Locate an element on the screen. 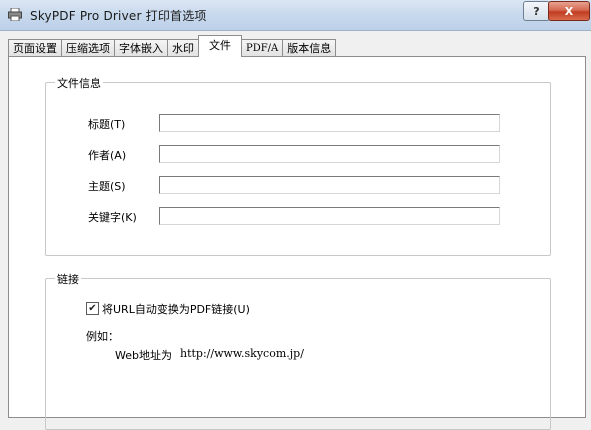  tab-strip: 页面设置 压缩选项 字体嵌入 水印 文件 PDF/A 版本信息 is located at coordinates (172, 46).